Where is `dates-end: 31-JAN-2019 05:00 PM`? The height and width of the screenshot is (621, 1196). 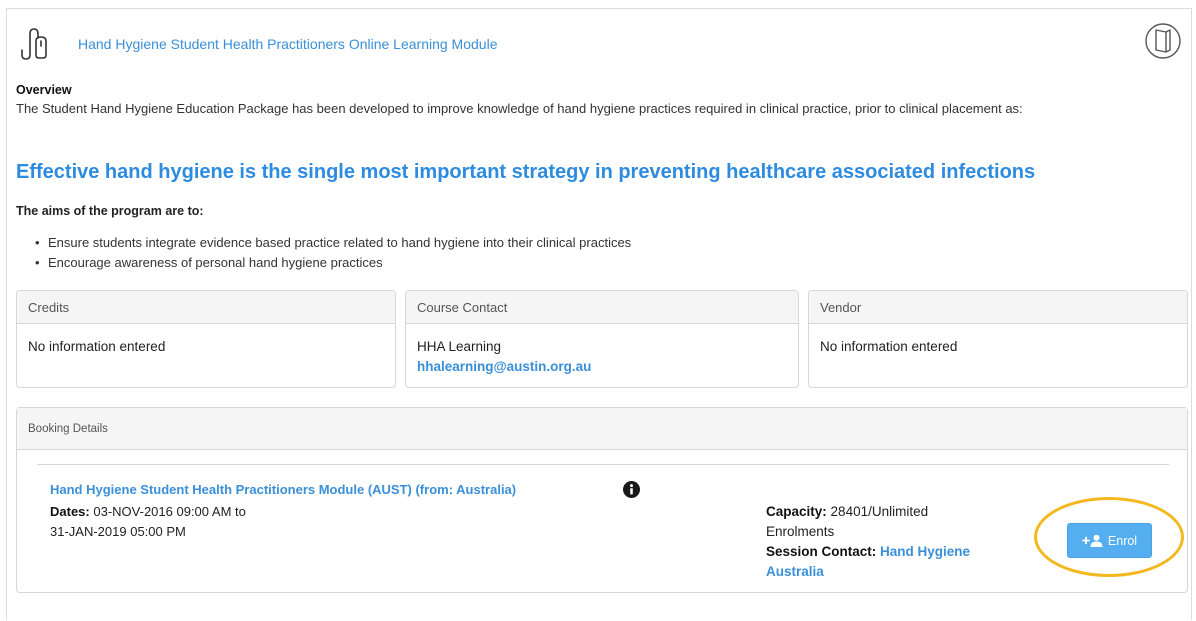 dates-end: 31-JAN-2019 05:00 PM is located at coordinates (118, 531).